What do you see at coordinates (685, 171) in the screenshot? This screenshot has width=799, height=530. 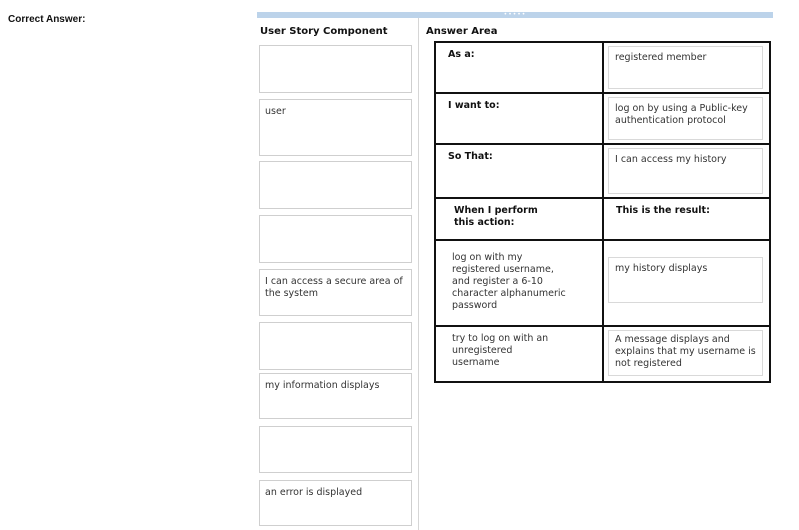 I see `answer-drop-target: I can access my history` at bounding box center [685, 171].